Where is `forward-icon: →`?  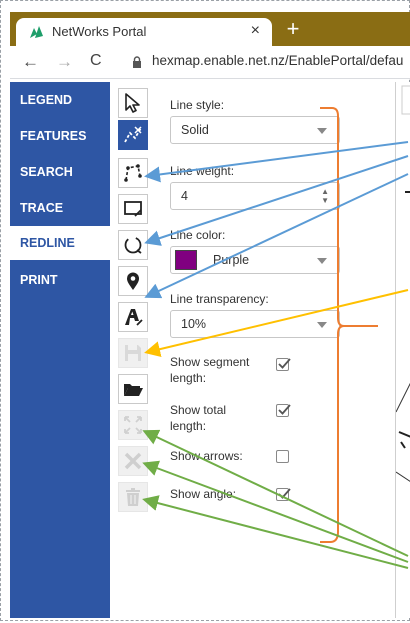 forward-icon: → is located at coordinates (64, 62).